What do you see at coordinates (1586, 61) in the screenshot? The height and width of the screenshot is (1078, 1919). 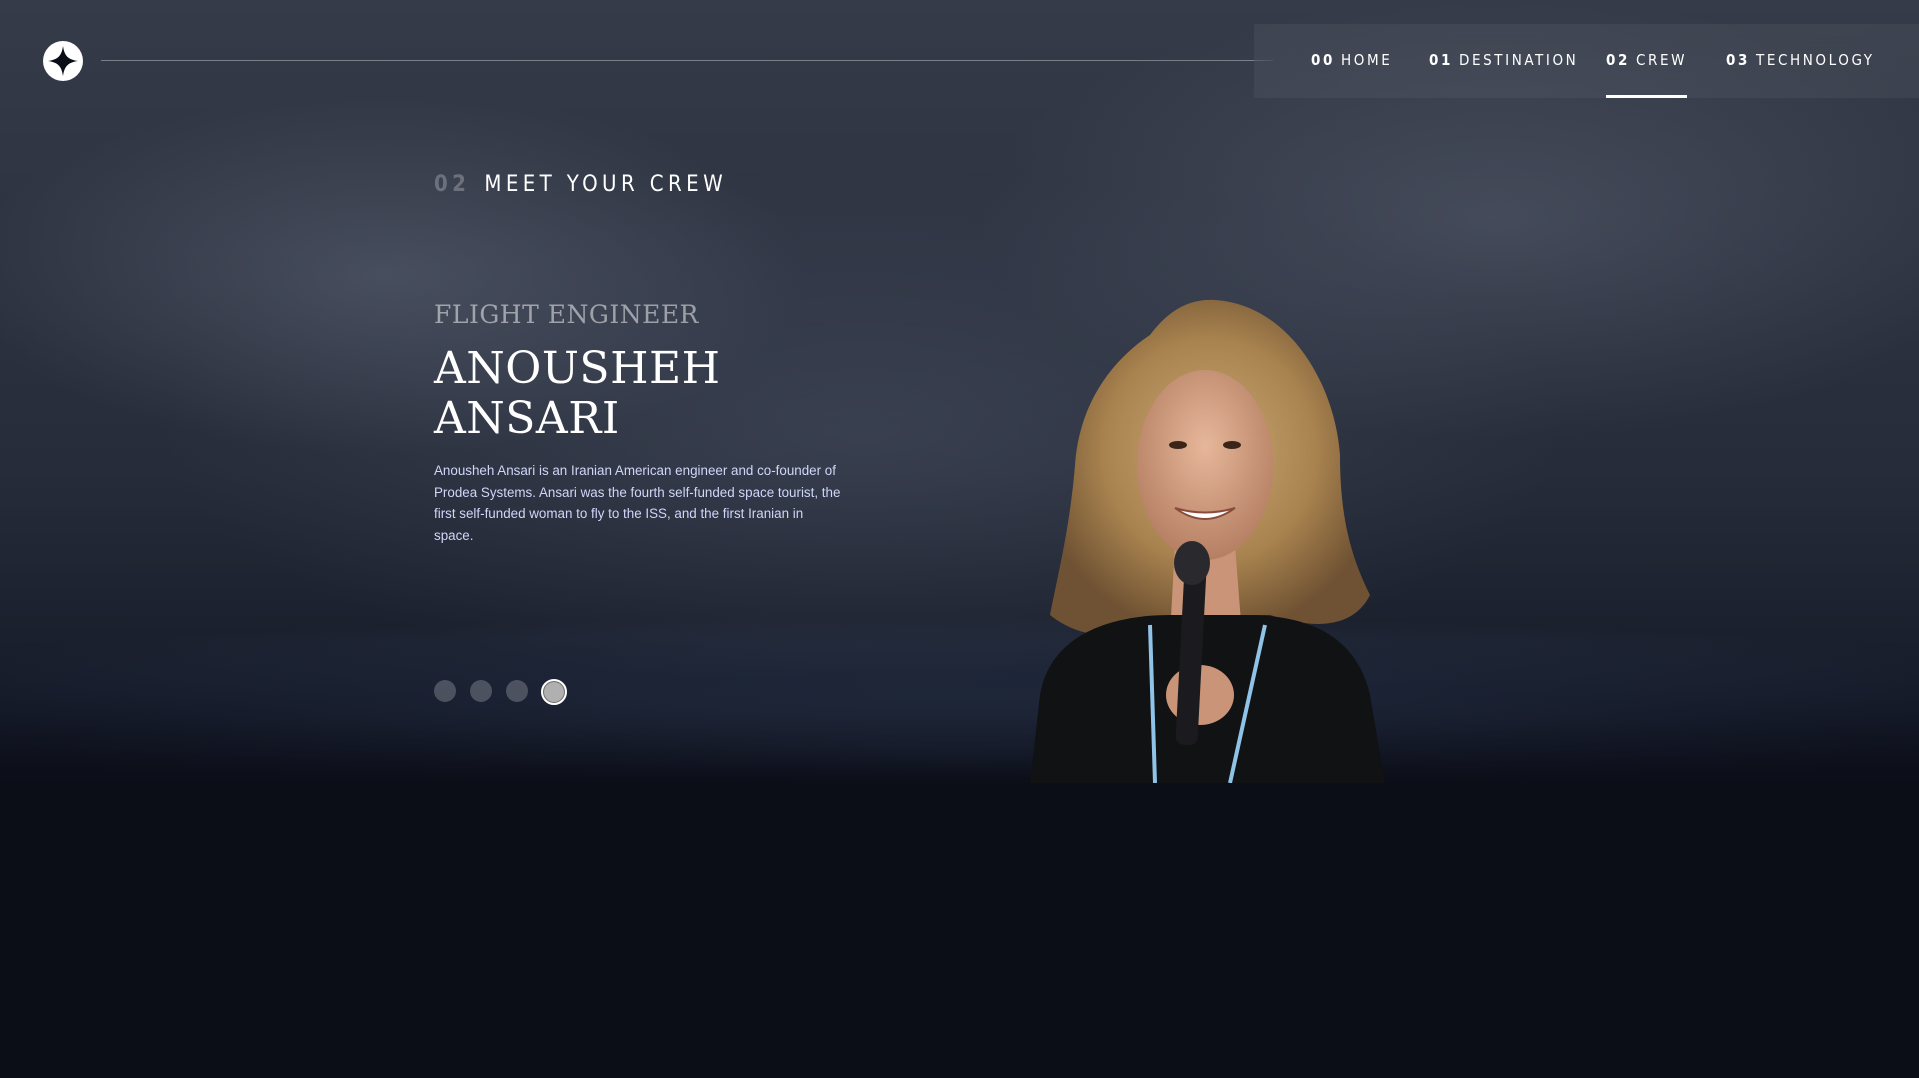 I see `main-nav: 00 HOME 01 DESTINATION 02 CREW 03 TECHNOLOGY` at bounding box center [1586, 61].